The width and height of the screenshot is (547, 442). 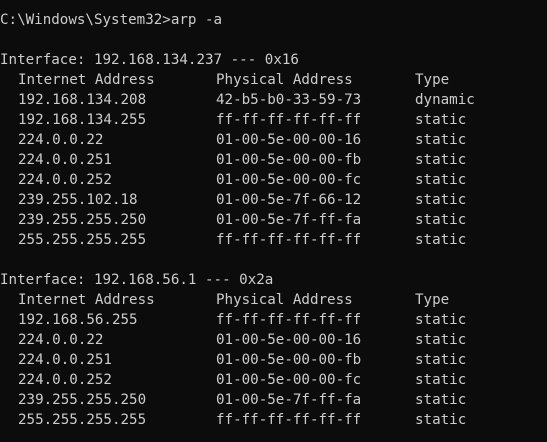 What do you see at coordinates (82, 100) in the screenshot?
I see `internet-address: 192.168.134.208` at bounding box center [82, 100].